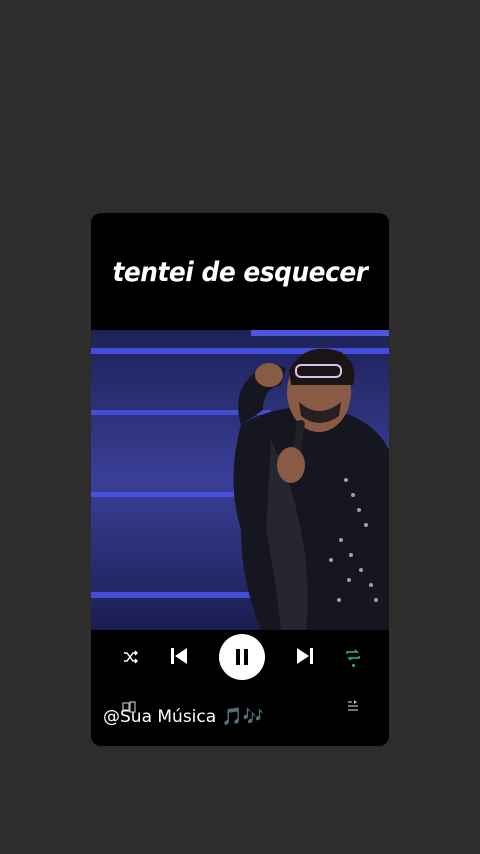  Describe the element at coordinates (353, 706) in the screenshot. I see `queue-icon` at that location.